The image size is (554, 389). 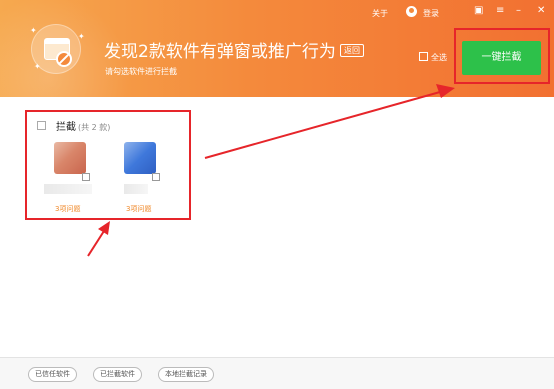 I want to click on arrow-to-group, so click(x=96, y=243).